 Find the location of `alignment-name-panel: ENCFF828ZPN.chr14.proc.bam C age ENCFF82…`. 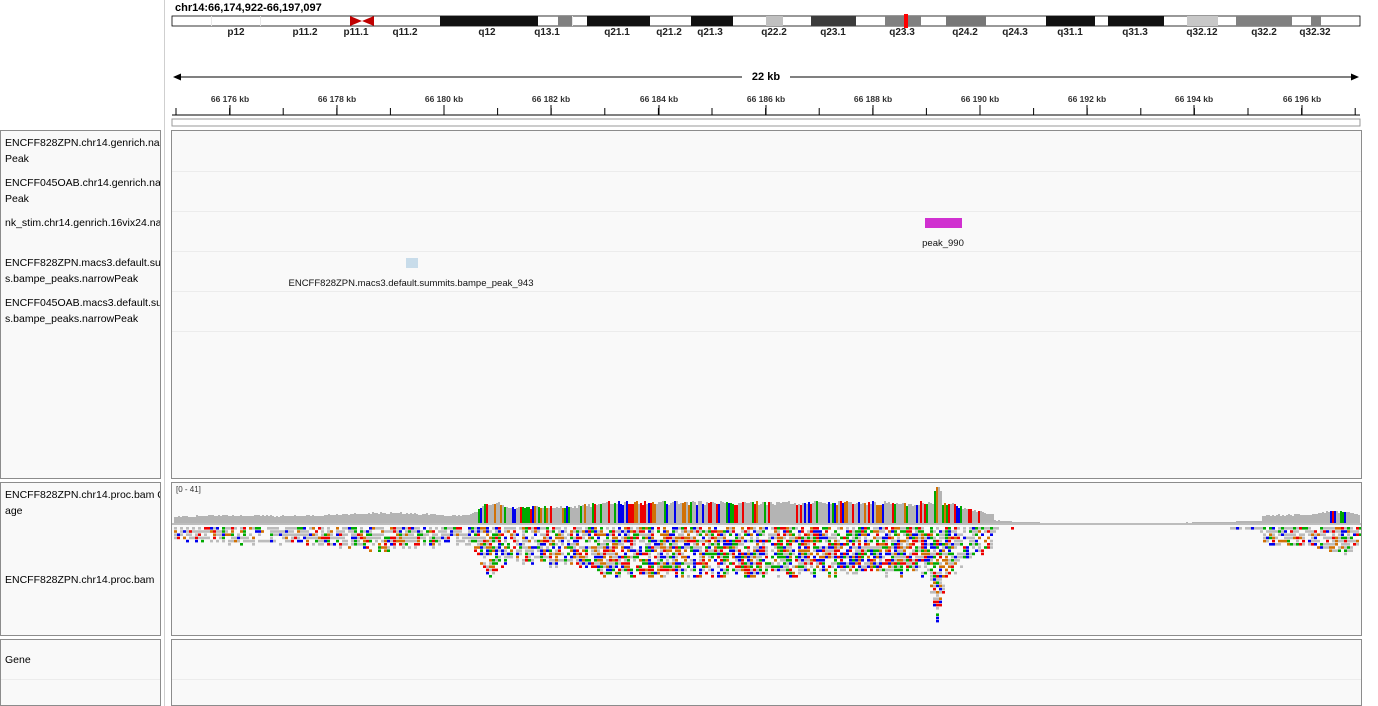

alignment-name-panel: ENCFF828ZPN.chr14.proc.bam C age ENCFF82… is located at coordinates (80, 559).